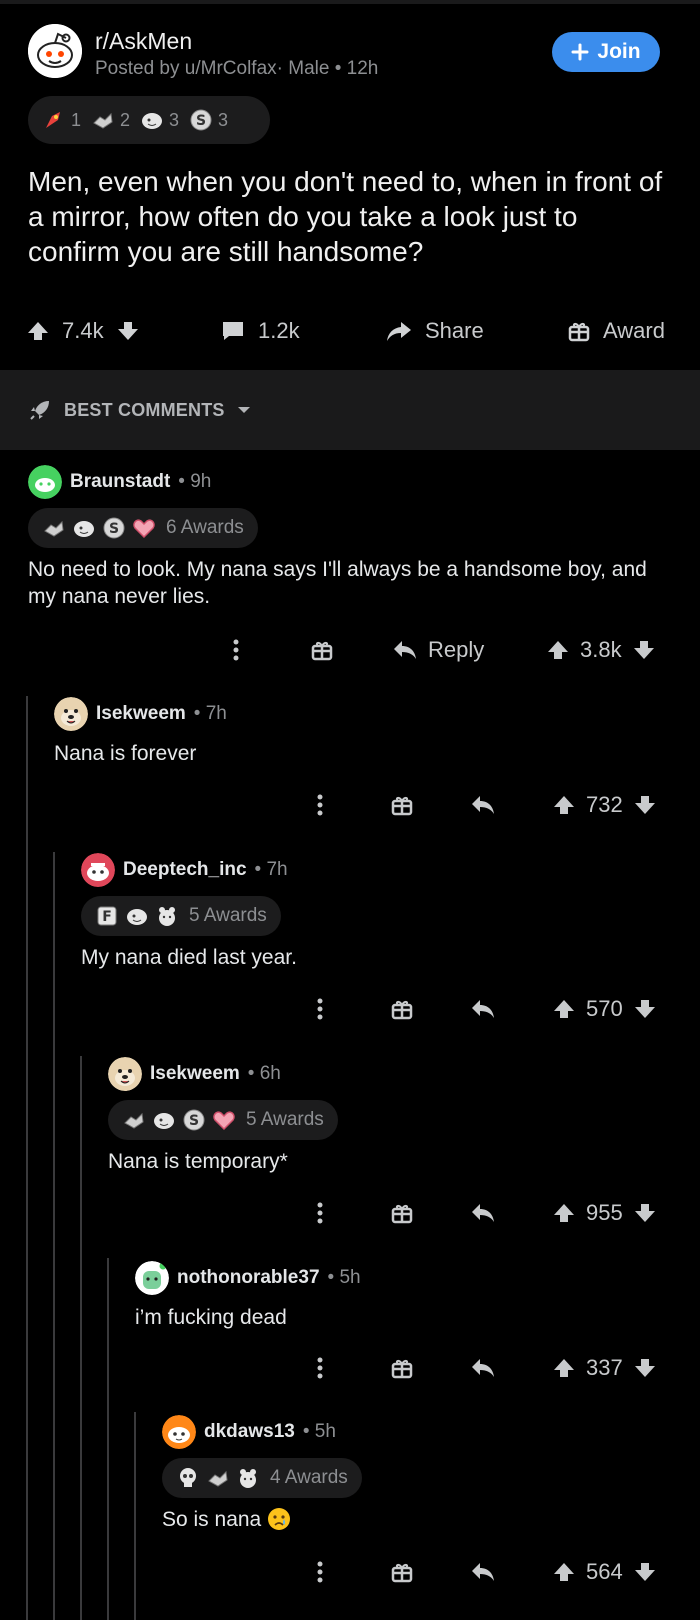 The width and height of the screenshot is (700, 1620). Describe the element at coordinates (120, 482) in the screenshot. I see `comment-author: Braunstadt` at that location.